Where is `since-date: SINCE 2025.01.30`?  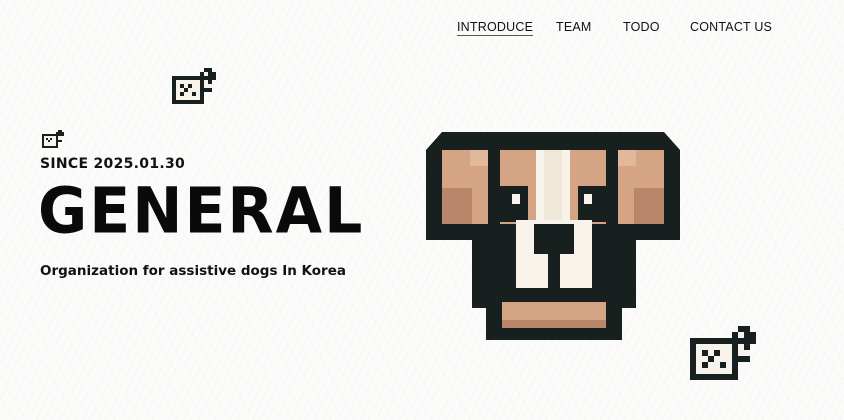 since-date: SINCE 2025.01.30 is located at coordinates (113, 164).